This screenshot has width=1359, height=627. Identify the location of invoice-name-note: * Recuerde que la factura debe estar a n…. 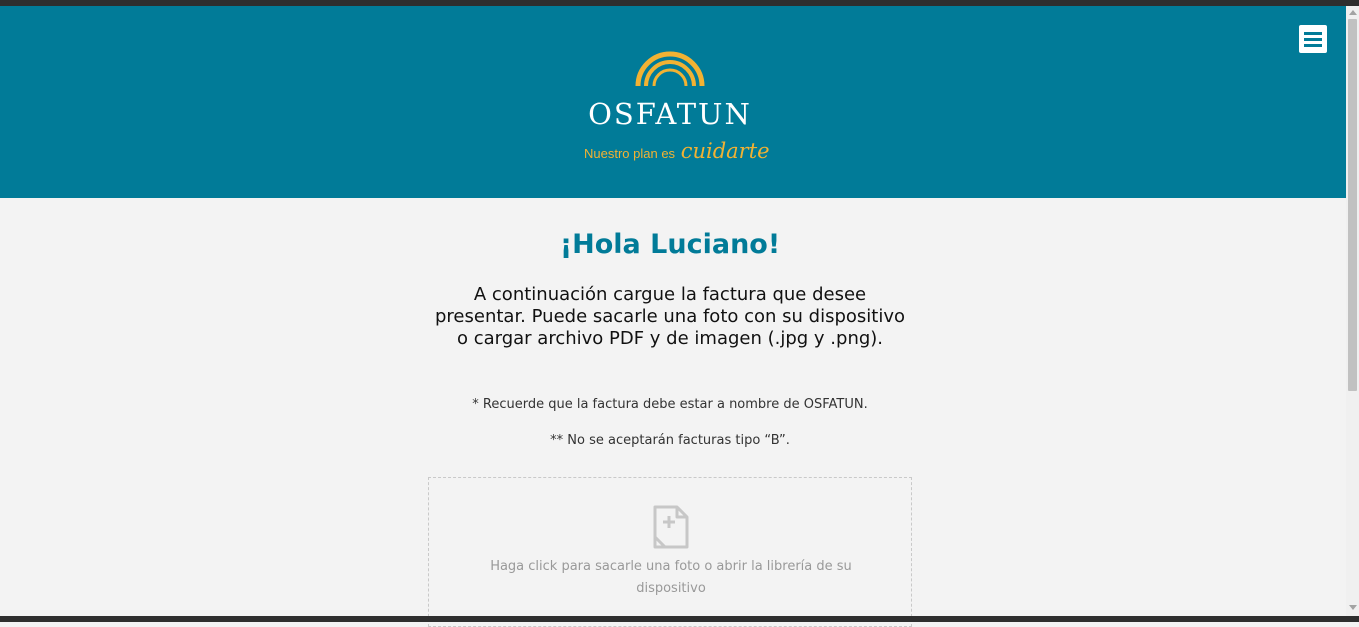
(670, 404).